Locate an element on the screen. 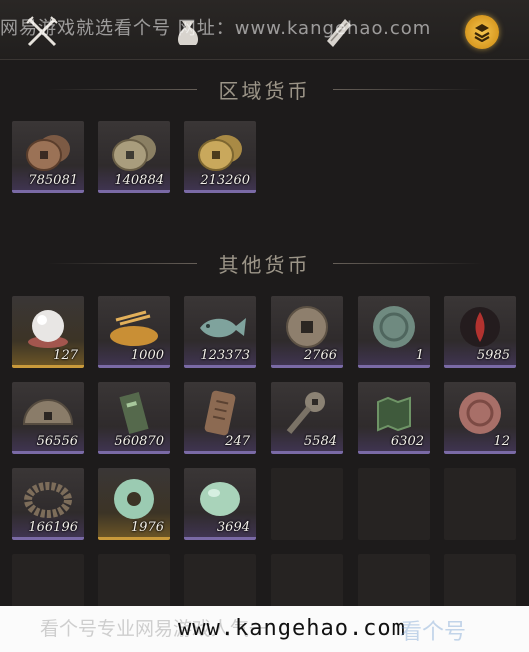 The width and height of the screenshot is (529, 652). currency-tile: 56556 is located at coordinates (48, 418).